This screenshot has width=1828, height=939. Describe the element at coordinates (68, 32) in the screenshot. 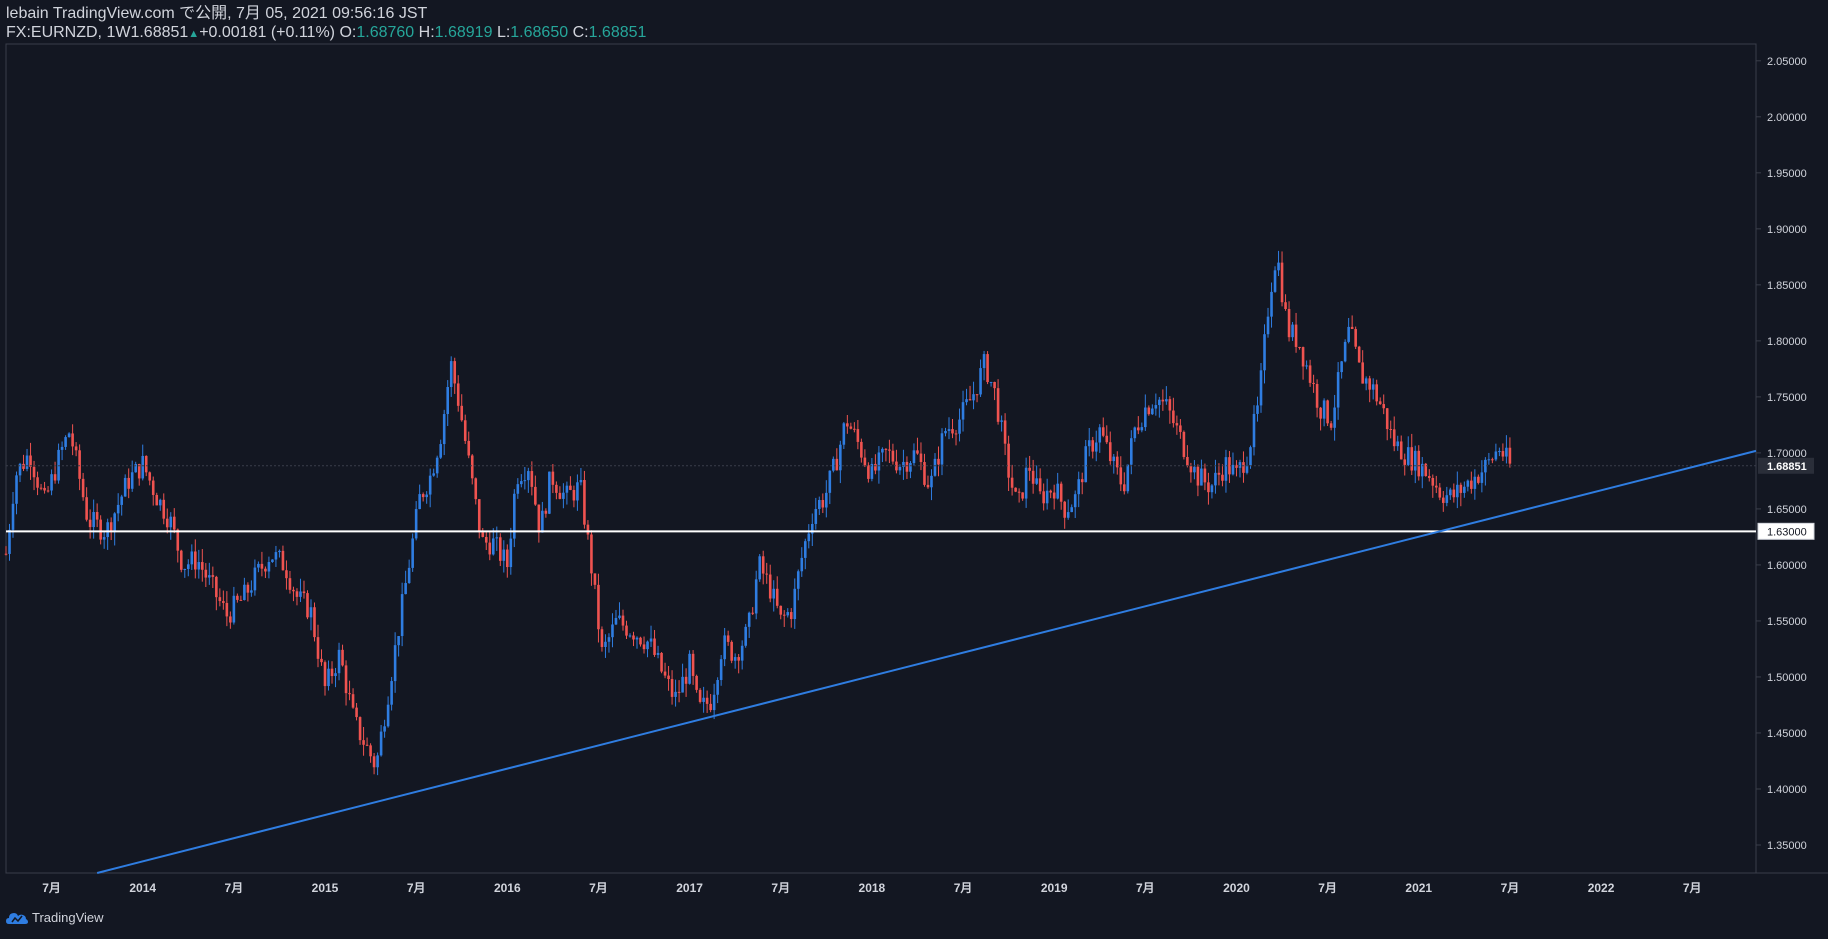

I see `symbol-label: FX:EURNZD, 1W` at that location.